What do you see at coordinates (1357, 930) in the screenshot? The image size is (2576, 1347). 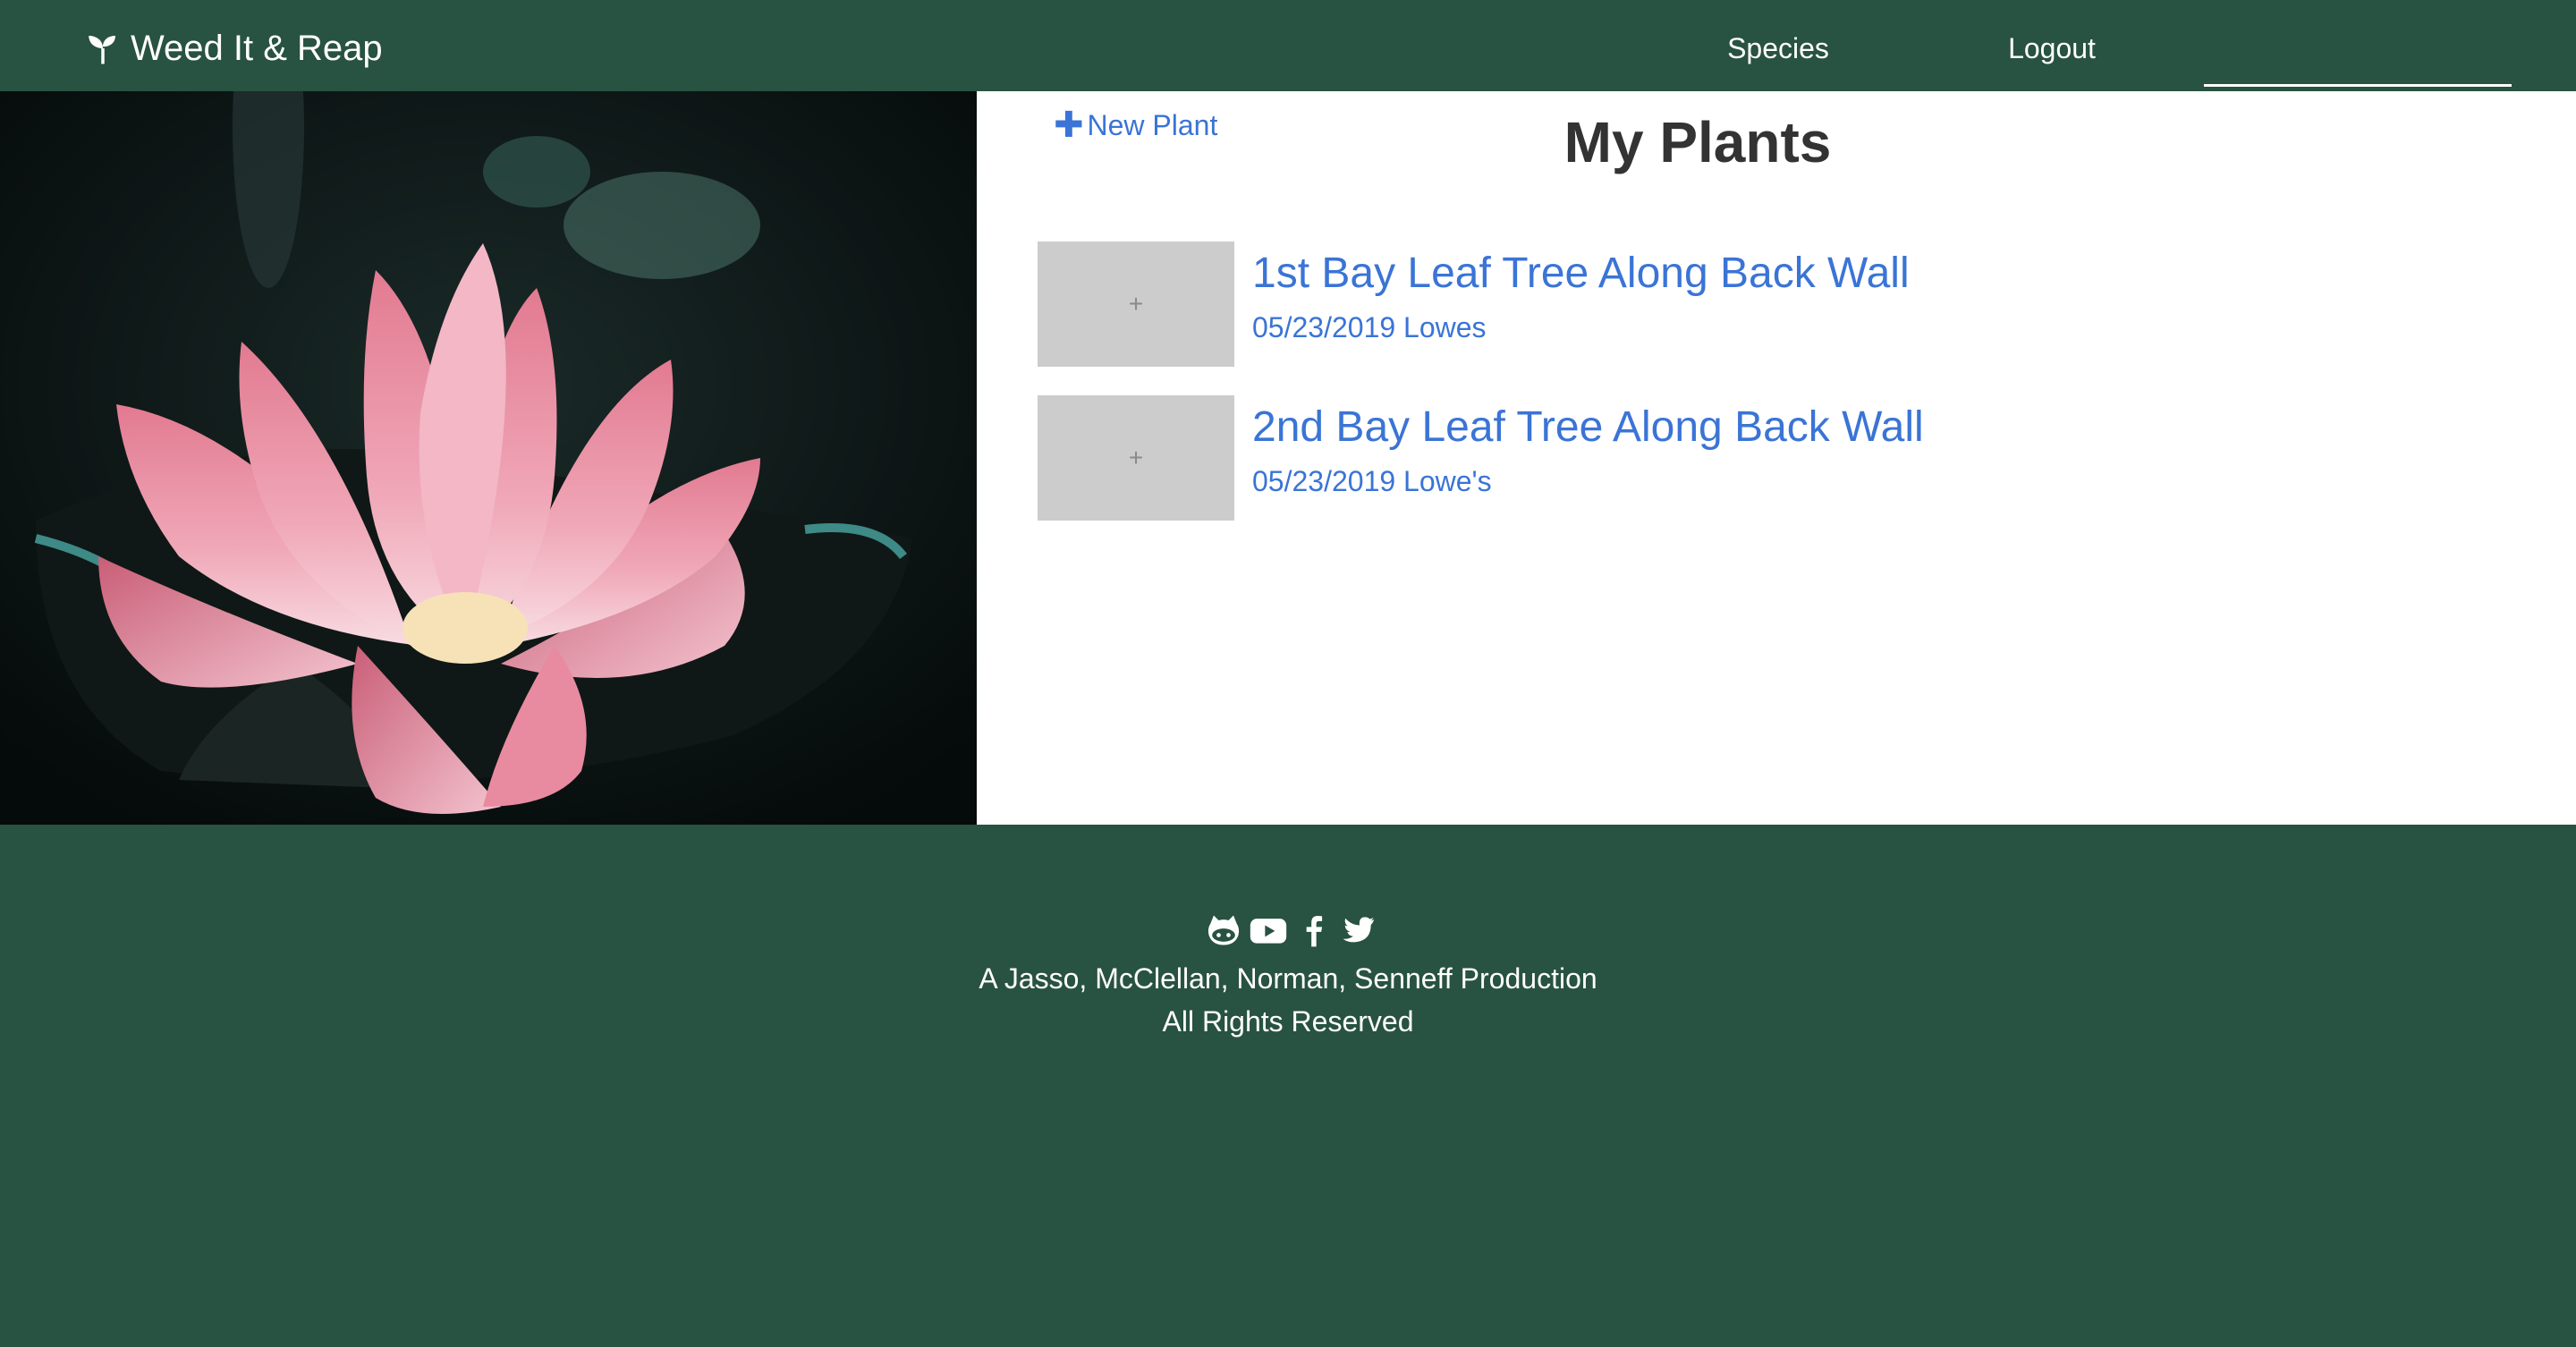 I see `twitter-icon` at bounding box center [1357, 930].